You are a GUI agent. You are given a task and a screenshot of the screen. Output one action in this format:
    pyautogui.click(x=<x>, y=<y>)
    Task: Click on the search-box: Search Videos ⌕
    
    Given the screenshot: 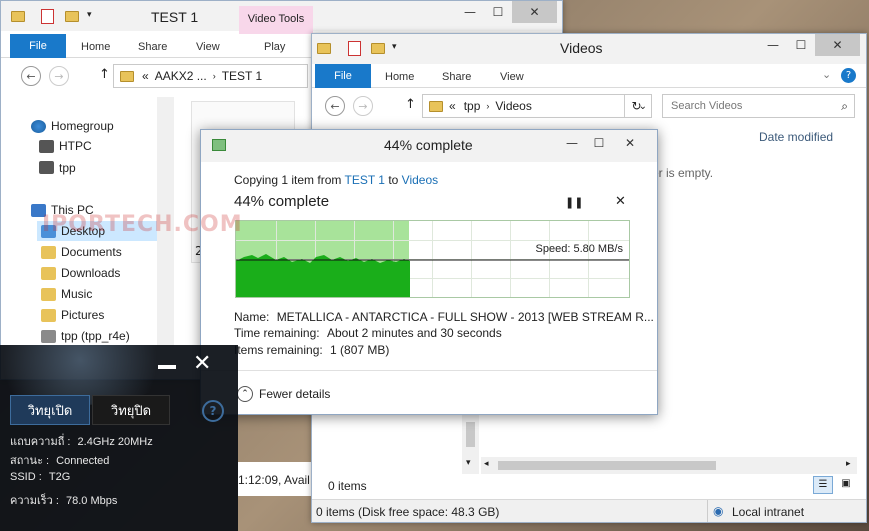 What is the action you would take?
    pyautogui.click(x=758, y=106)
    